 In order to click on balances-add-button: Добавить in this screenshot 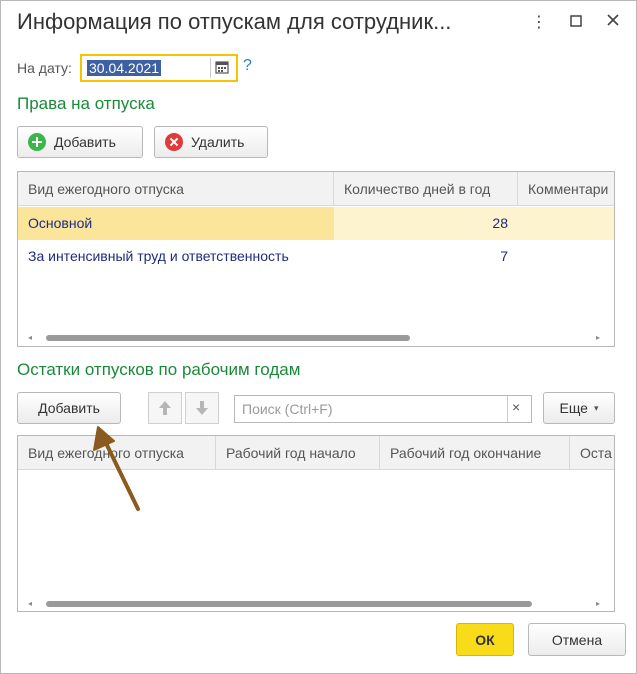, I will do `click(69, 408)`.